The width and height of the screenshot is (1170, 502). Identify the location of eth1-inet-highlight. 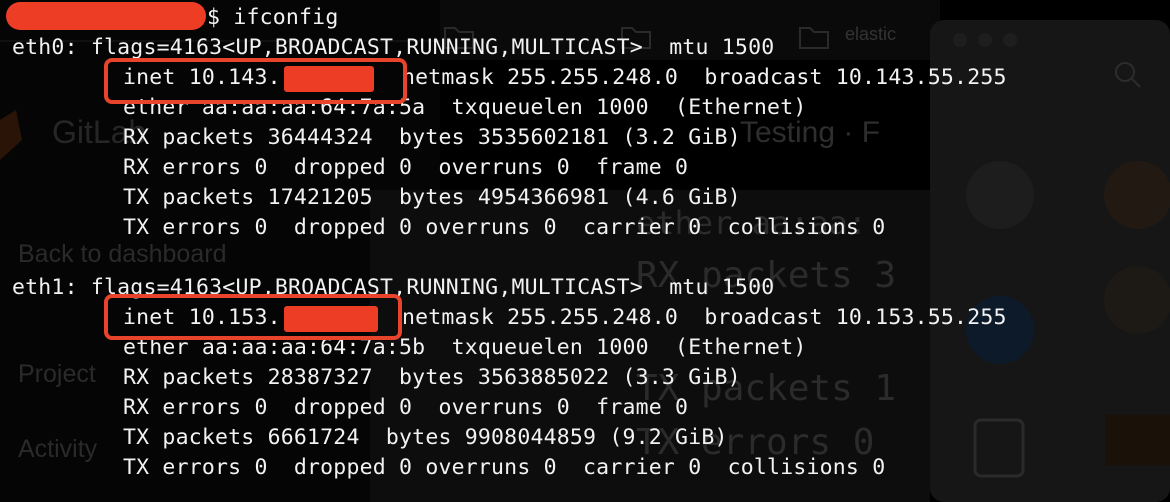
(253, 317).